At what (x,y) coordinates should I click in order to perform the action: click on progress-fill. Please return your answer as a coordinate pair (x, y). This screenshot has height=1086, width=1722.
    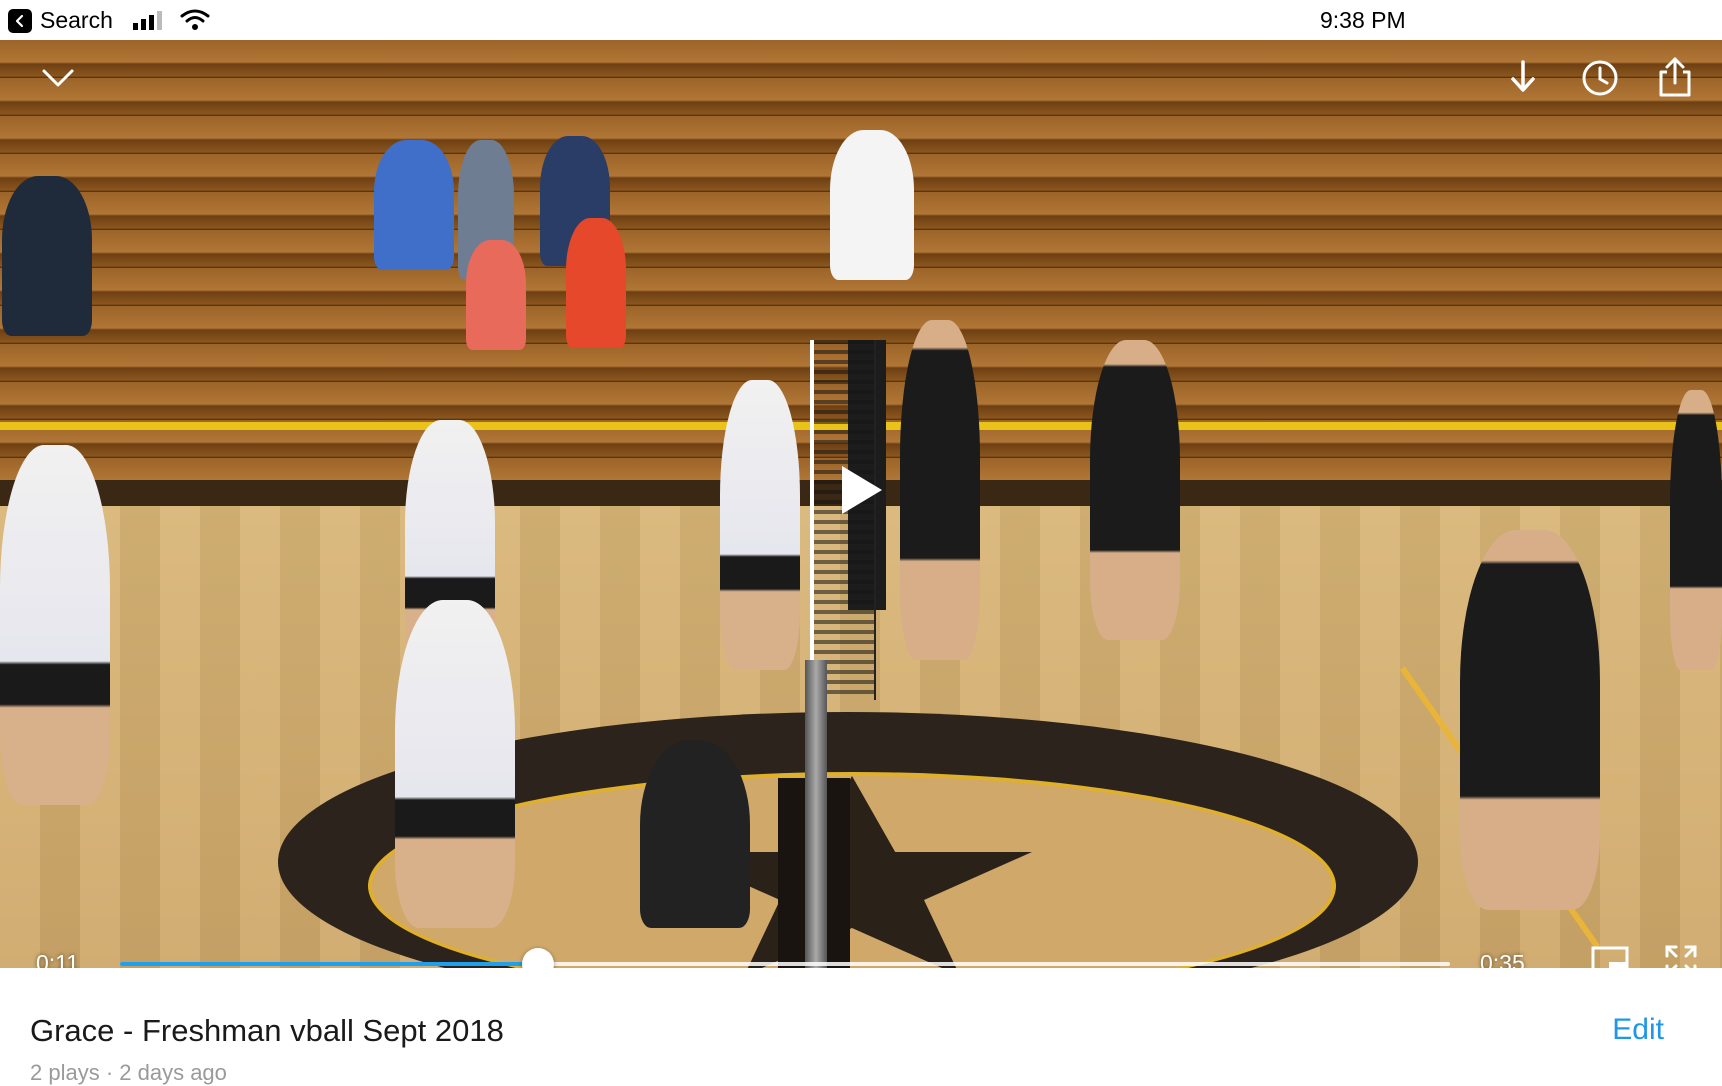
    Looking at the image, I should click on (329, 964).